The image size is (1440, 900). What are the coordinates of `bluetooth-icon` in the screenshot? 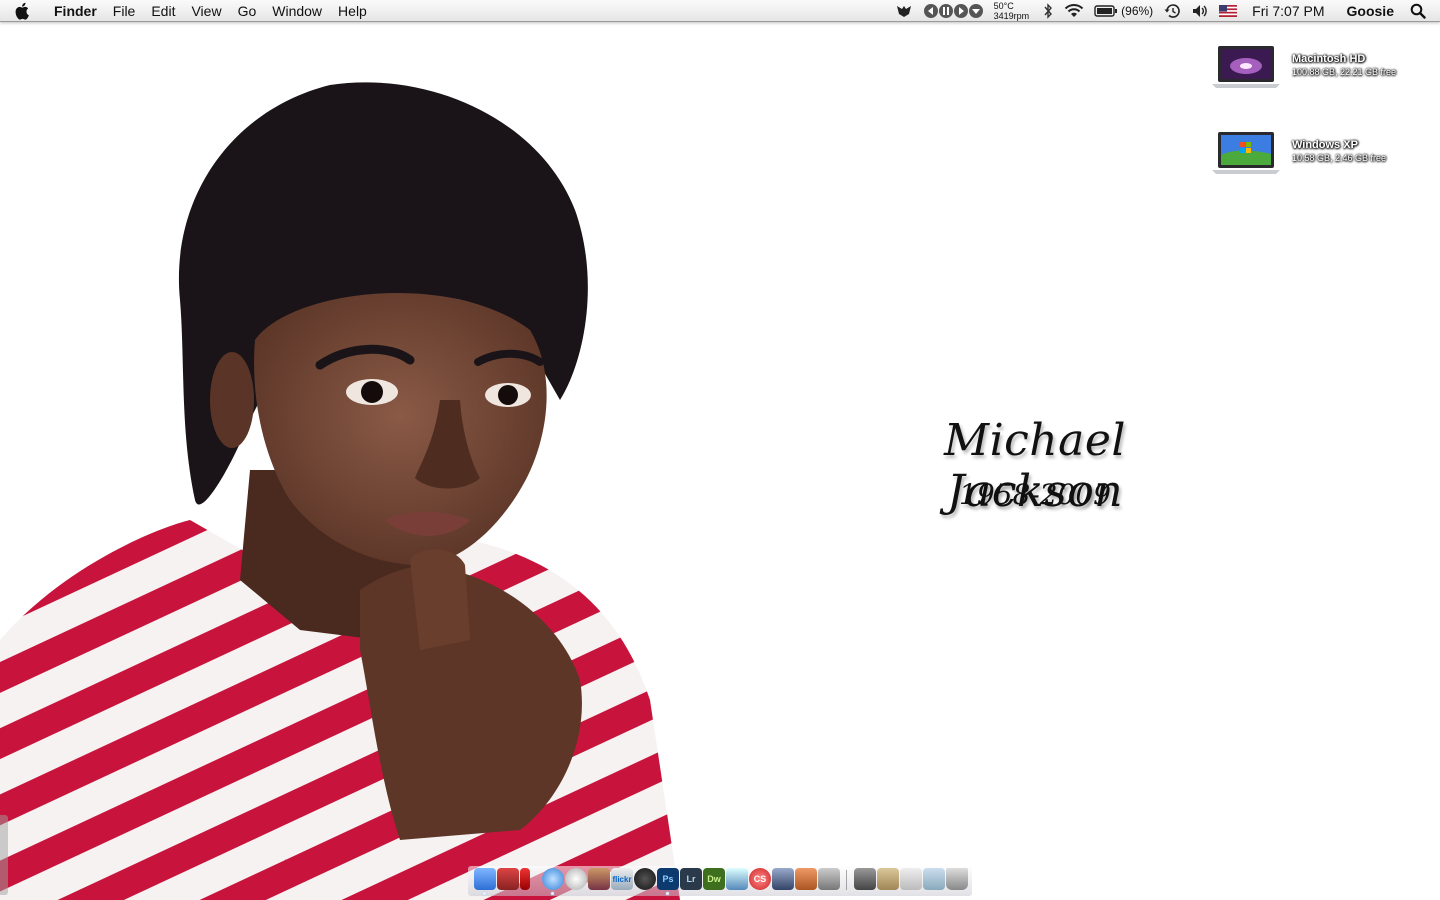 It's located at (1048, 11).